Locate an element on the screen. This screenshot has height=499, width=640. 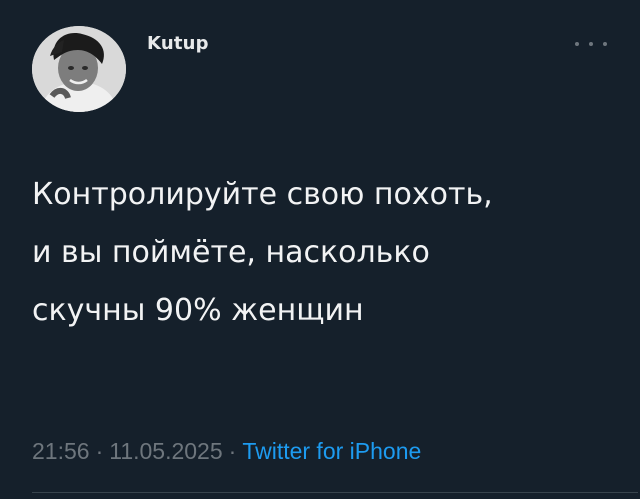
tweet-meta: 21:56 · 11.05.2025 · Twitter for iPhone is located at coordinates (226, 451).